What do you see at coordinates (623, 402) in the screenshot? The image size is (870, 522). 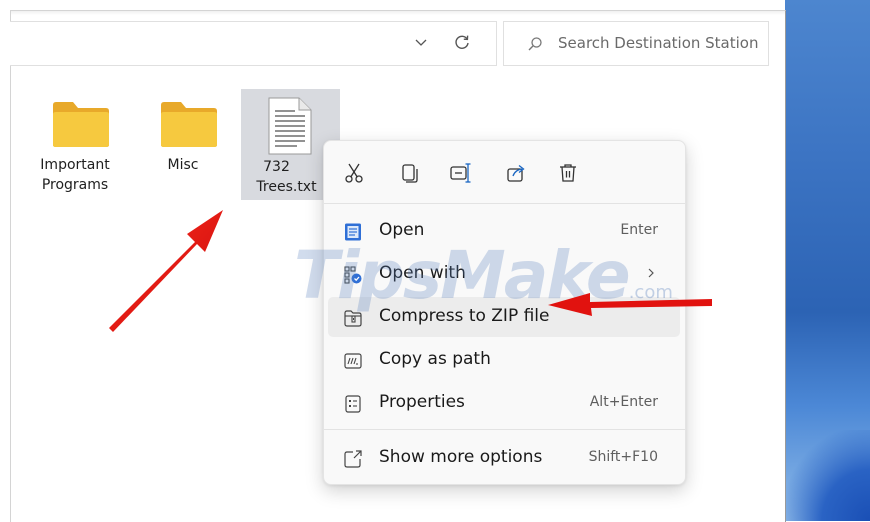 I see `menu-item-shortcut: Alt+Enter` at bounding box center [623, 402].